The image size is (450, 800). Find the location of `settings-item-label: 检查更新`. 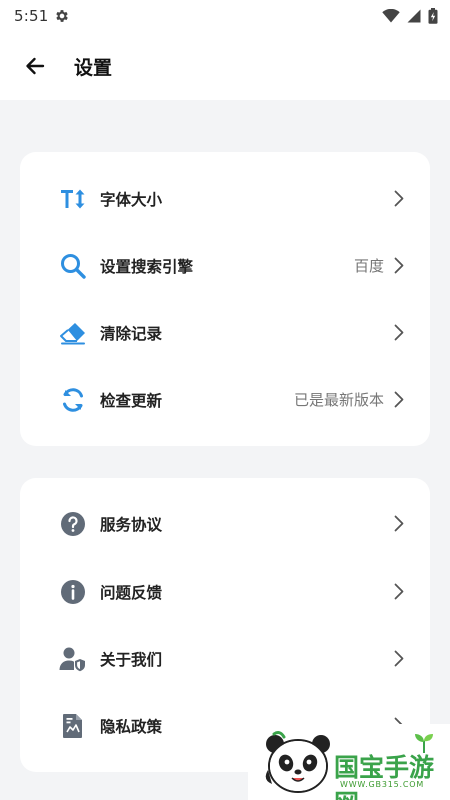

settings-item-label: 检查更新 is located at coordinates (131, 400).